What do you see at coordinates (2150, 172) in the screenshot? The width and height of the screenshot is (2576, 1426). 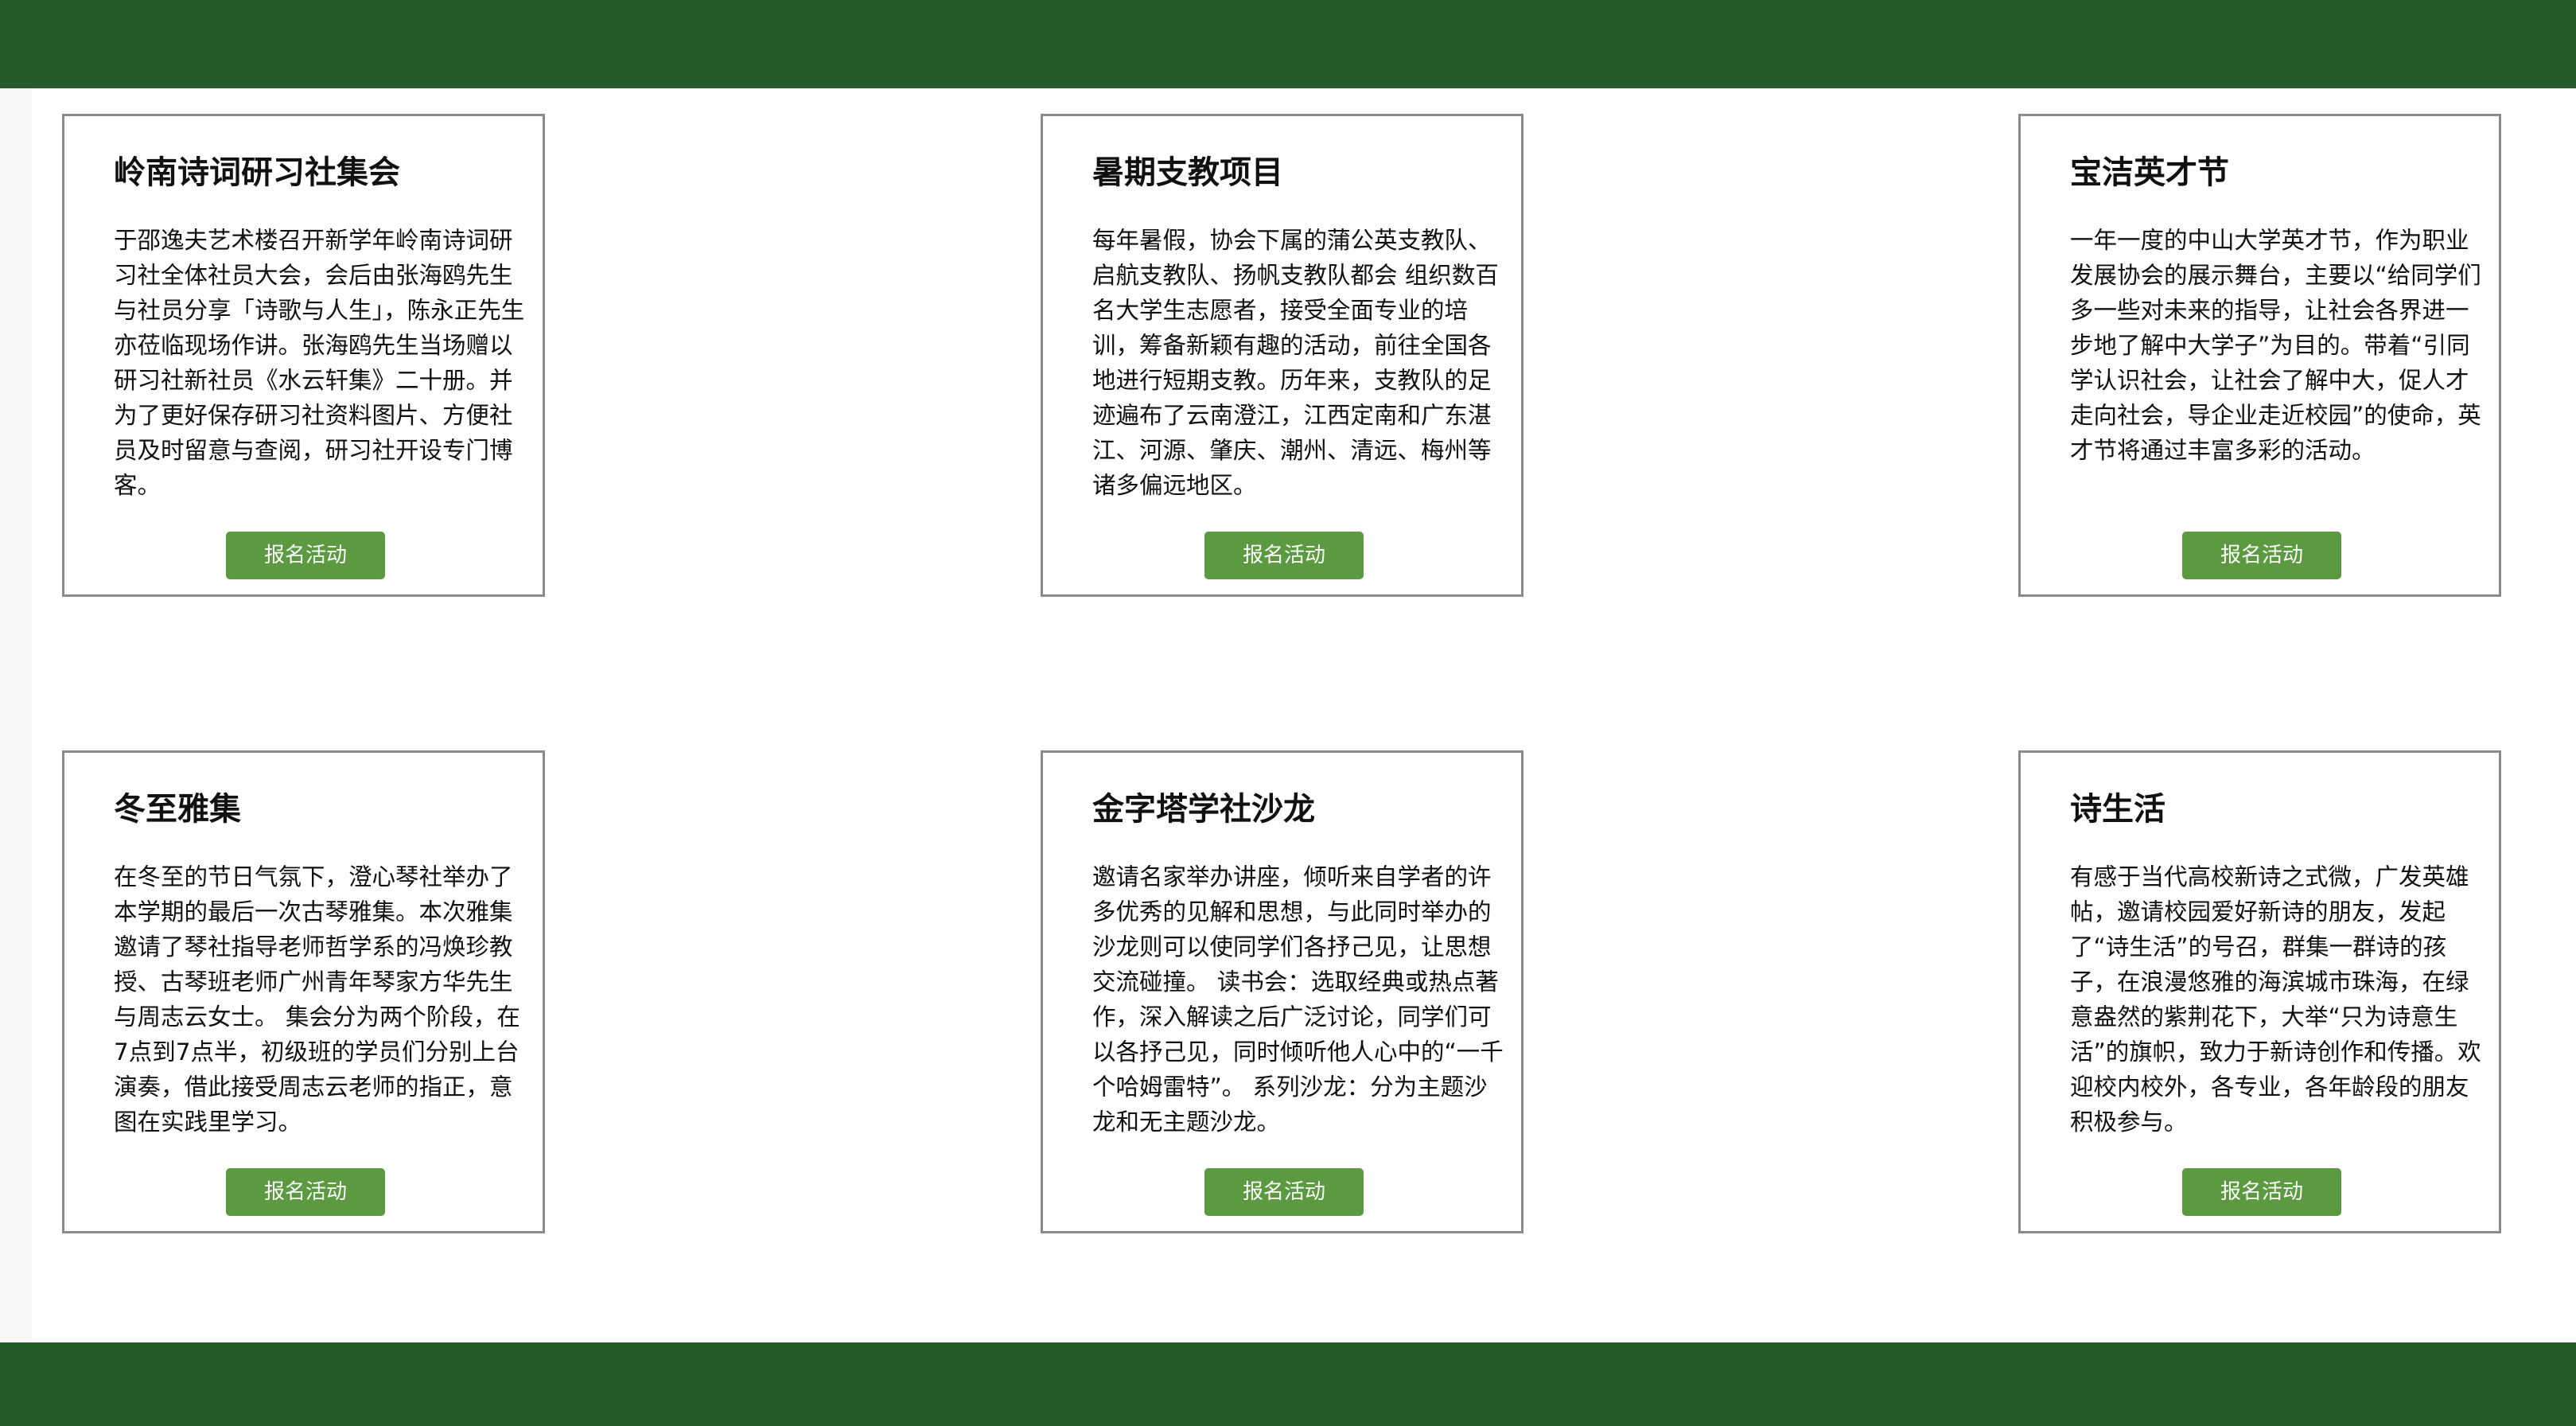 I see `activity-title: 宝洁英才节` at bounding box center [2150, 172].